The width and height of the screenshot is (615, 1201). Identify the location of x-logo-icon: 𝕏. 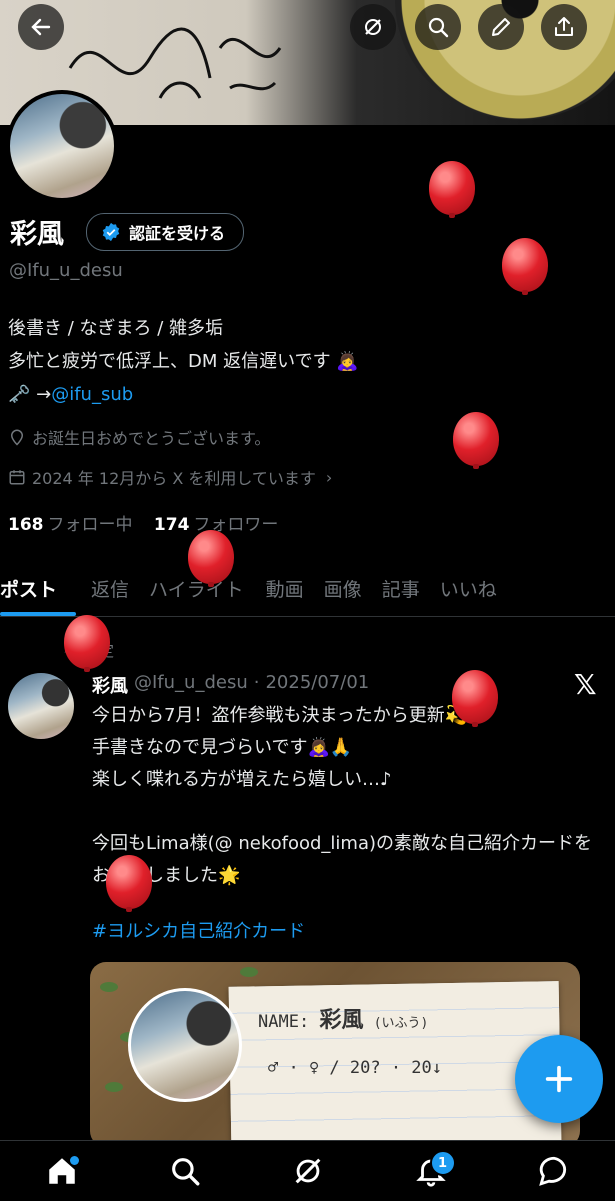
(585, 684).